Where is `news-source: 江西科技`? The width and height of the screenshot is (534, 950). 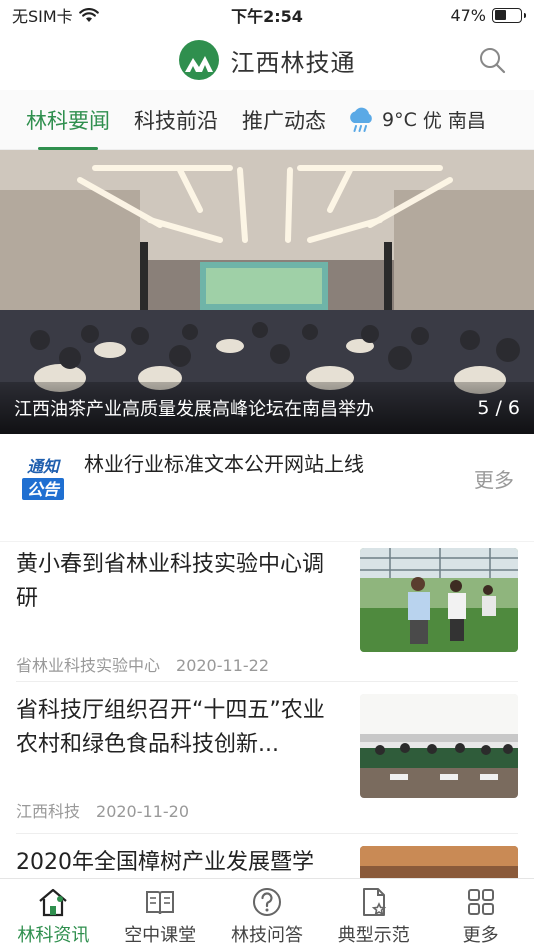 news-source: 江西科技 is located at coordinates (48, 811).